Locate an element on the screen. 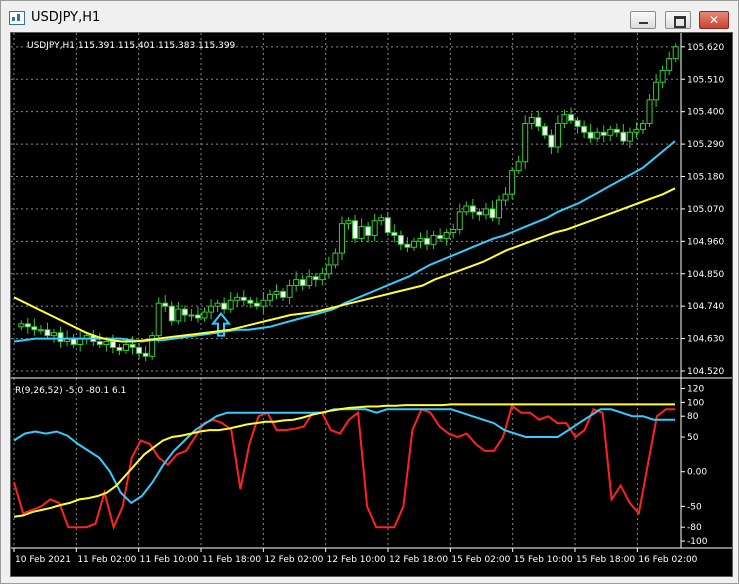 This screenshot has width=739, height=584. time-label: 15 Feb 18:00 is located at coordinates (605, 560).